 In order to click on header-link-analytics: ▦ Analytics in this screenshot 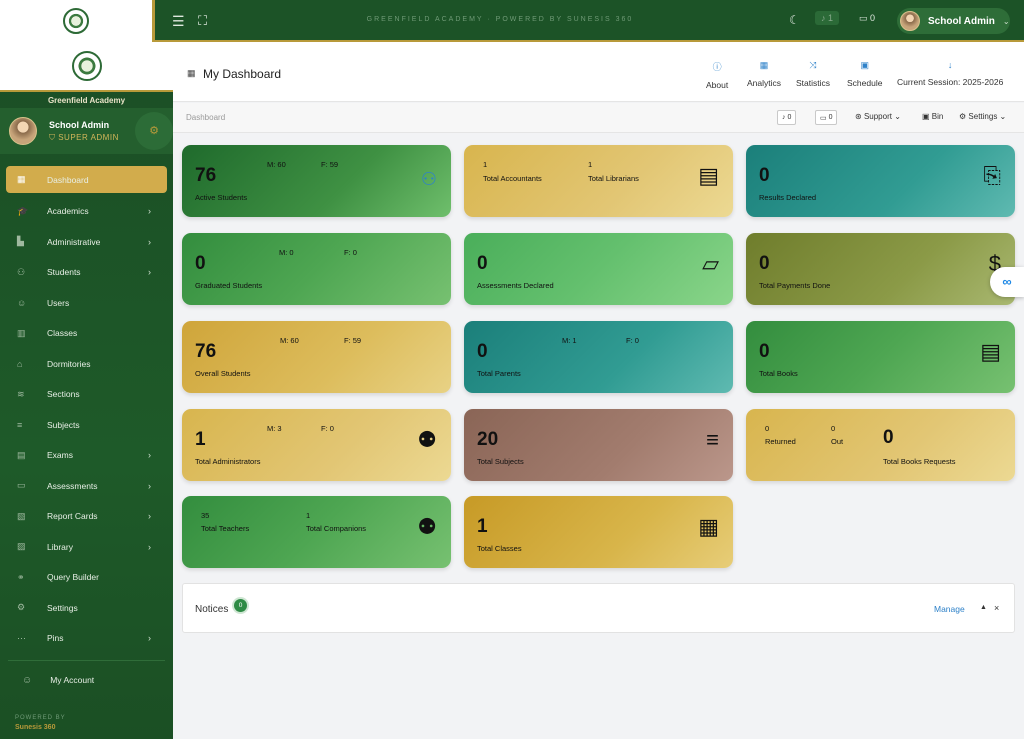, I will do `click(764, 74)`.